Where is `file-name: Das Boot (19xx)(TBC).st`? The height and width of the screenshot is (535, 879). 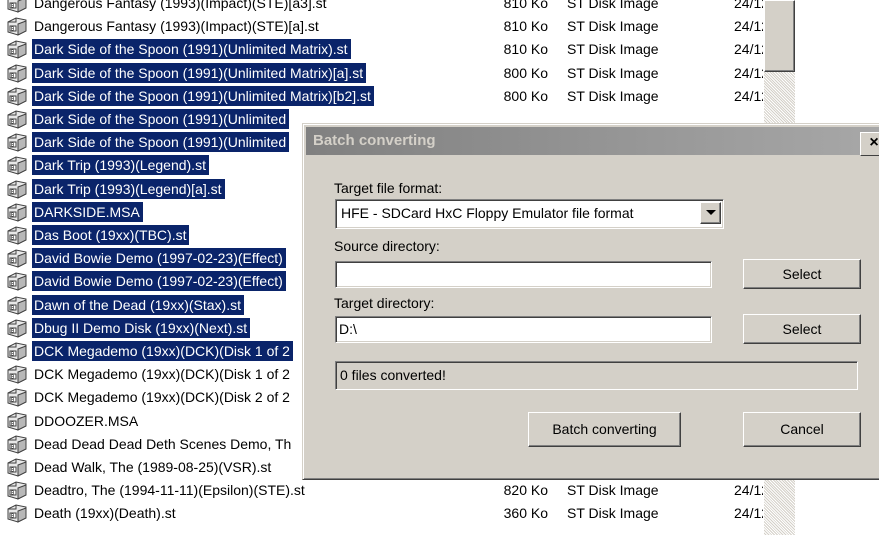
file-name: Das Boot (19xx)(TBC).st is located at coordinates (111, 235).